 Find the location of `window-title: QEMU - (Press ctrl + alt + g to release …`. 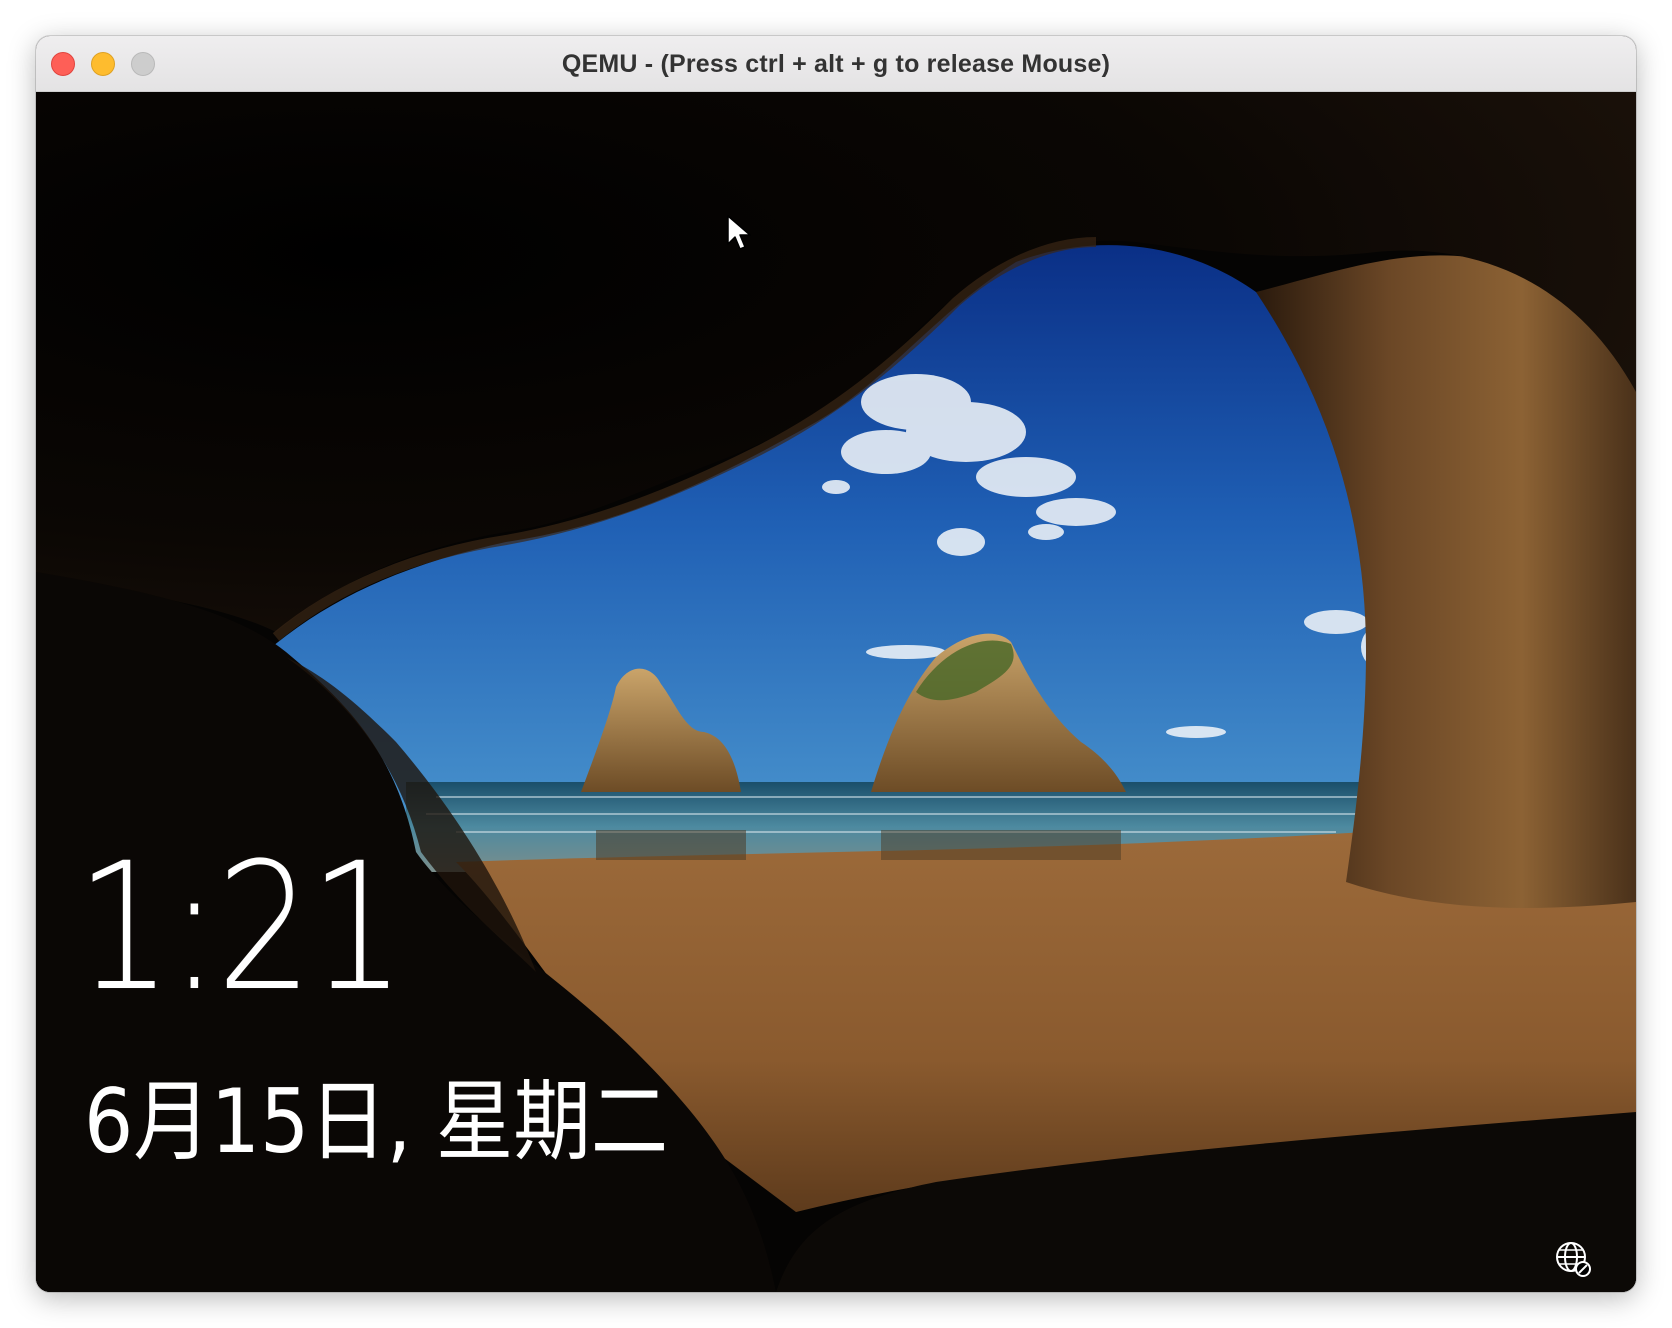

window-title: QEMU - (Press ctrl + alt + g to release … is located at coordinates (836, 64).